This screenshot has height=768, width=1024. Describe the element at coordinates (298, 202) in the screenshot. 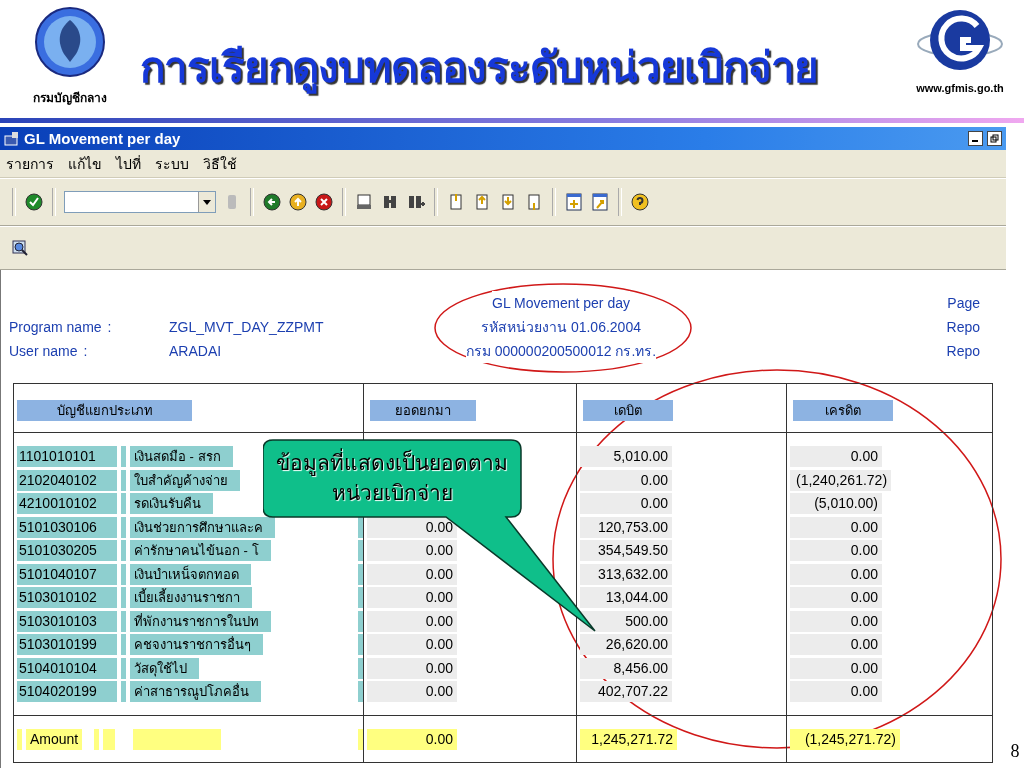

I see `exit-icon` at that location.